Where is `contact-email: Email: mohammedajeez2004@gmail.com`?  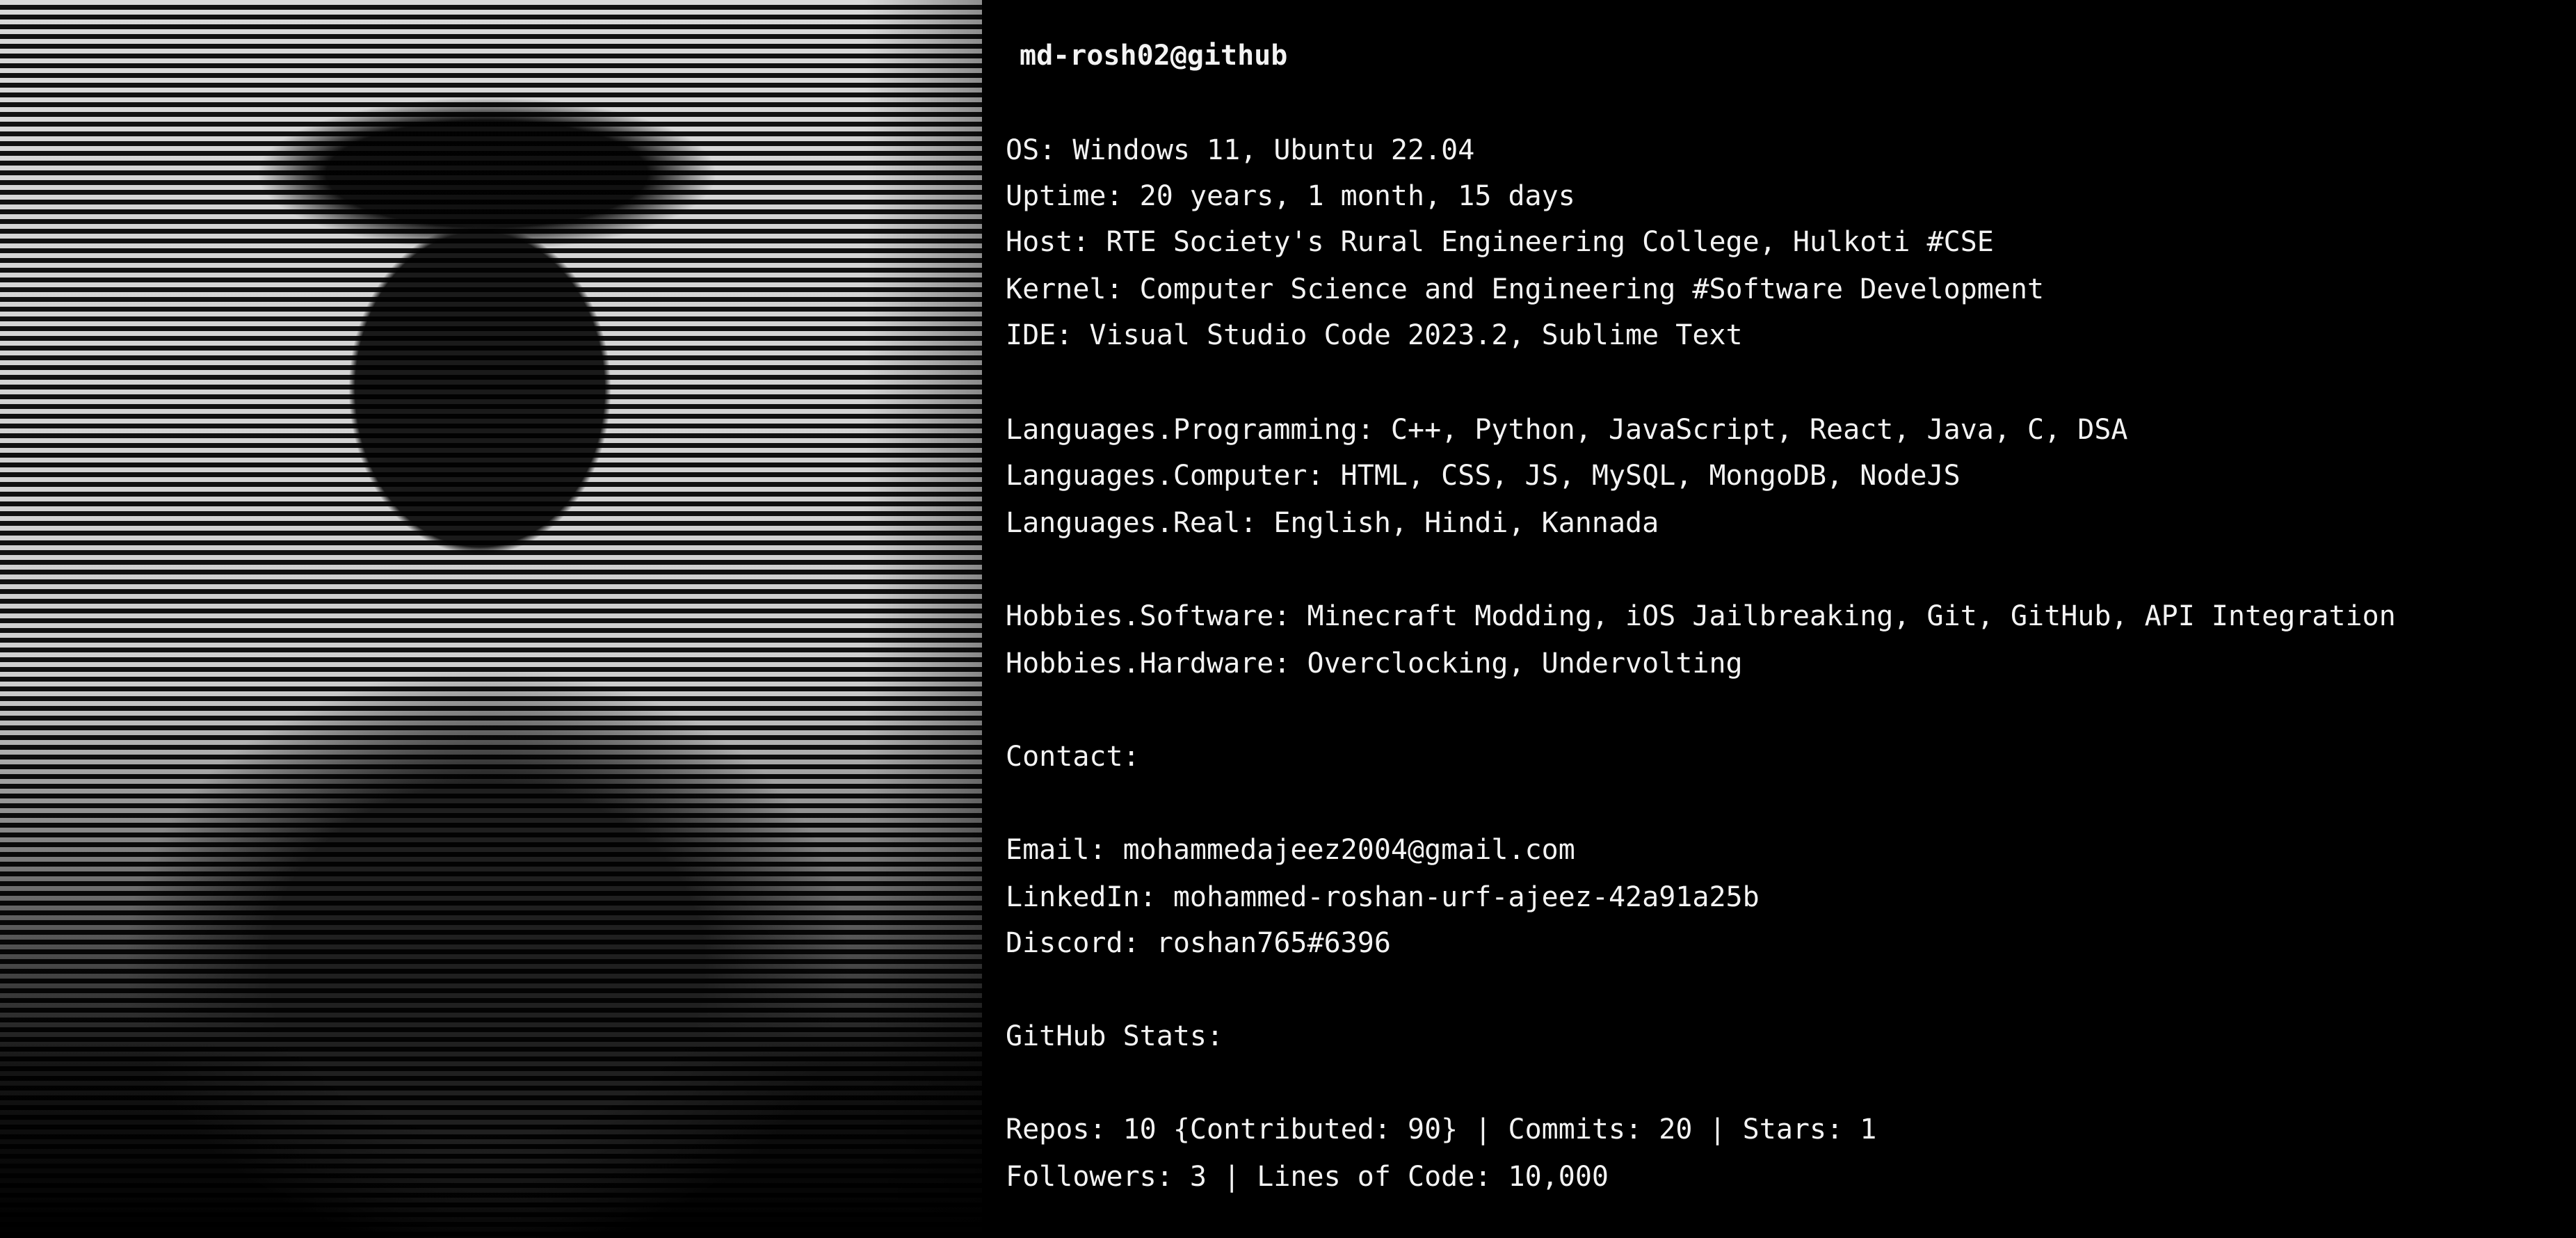
contact-email: Email: mohammedajeez2004@gmail.com is located at coordinates (1290, 849).